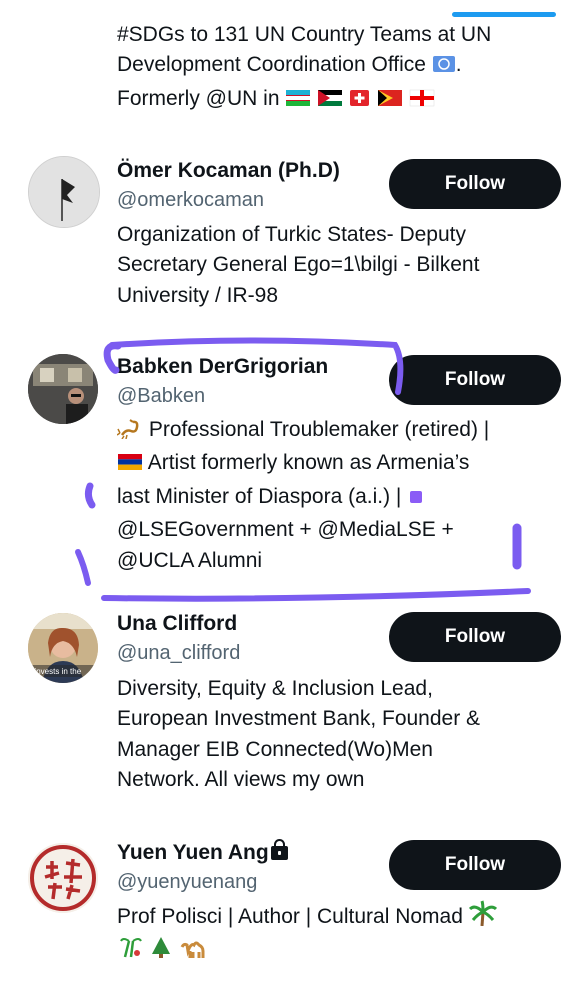  I want to click on user-name: Una Clifford, so click(177, 624).